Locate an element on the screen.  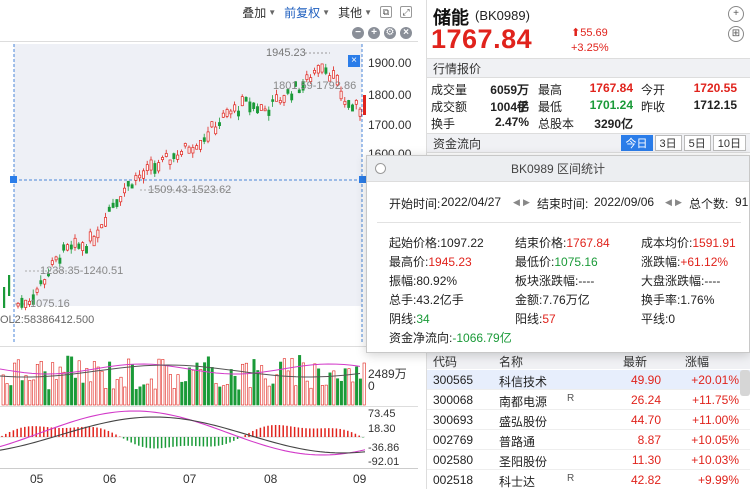
macd-chart: 73.45 18.30 -36.86 -92.01 is located at coordinates (209, 437).